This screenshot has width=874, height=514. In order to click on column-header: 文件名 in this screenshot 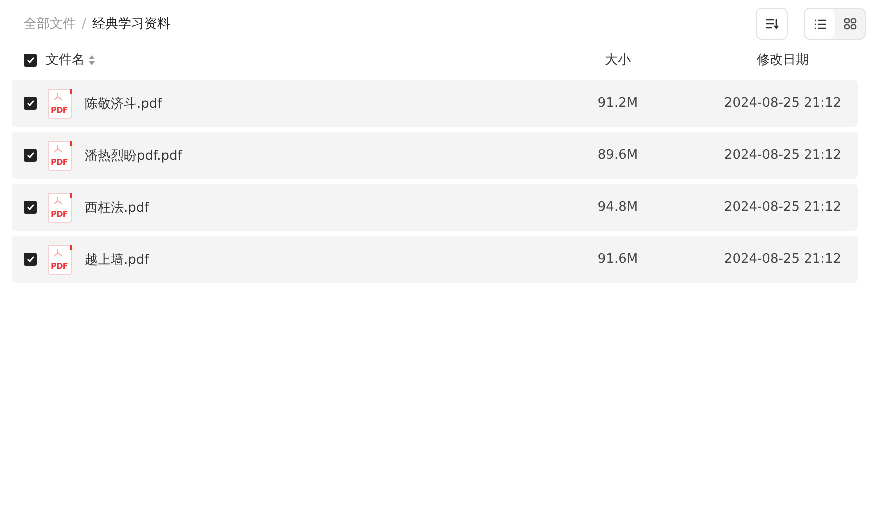, I will do `click(65, 60)`.